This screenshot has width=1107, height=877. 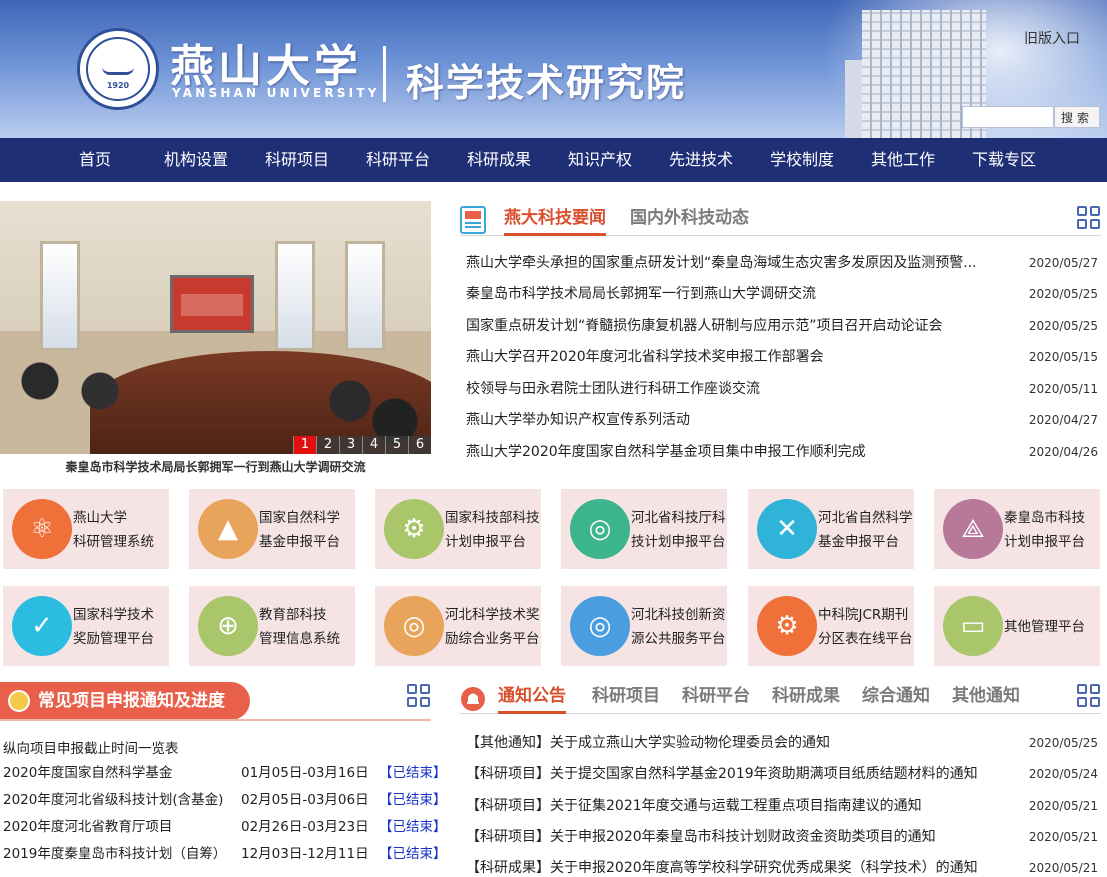 What do you see at coordinates (131, 701) in the screenshot?
I see `projects-title: 常见项目申报通知及进度` at bounding box center [131, 701].